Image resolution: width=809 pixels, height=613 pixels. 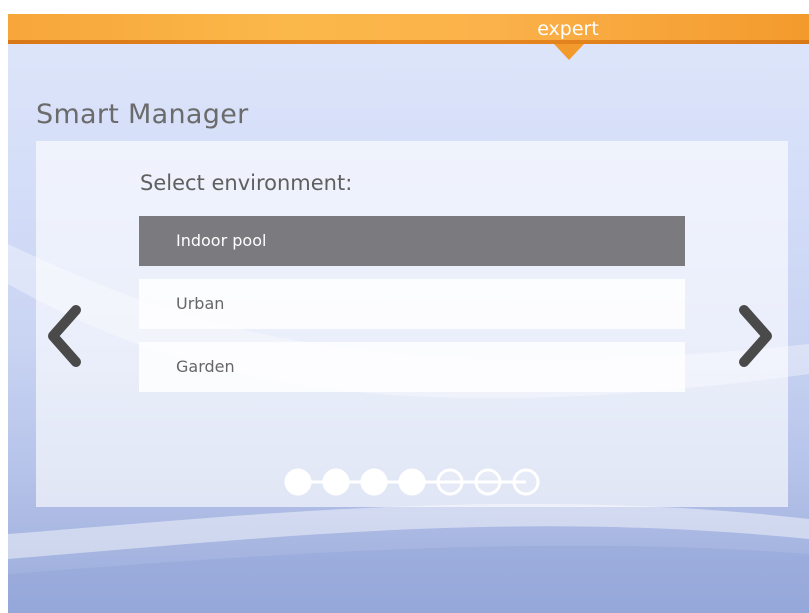 What do you see at coordinates (568, 29) in the screenshot?
I see `expert-mode-tab: expert` at bounding box center [568, 29].